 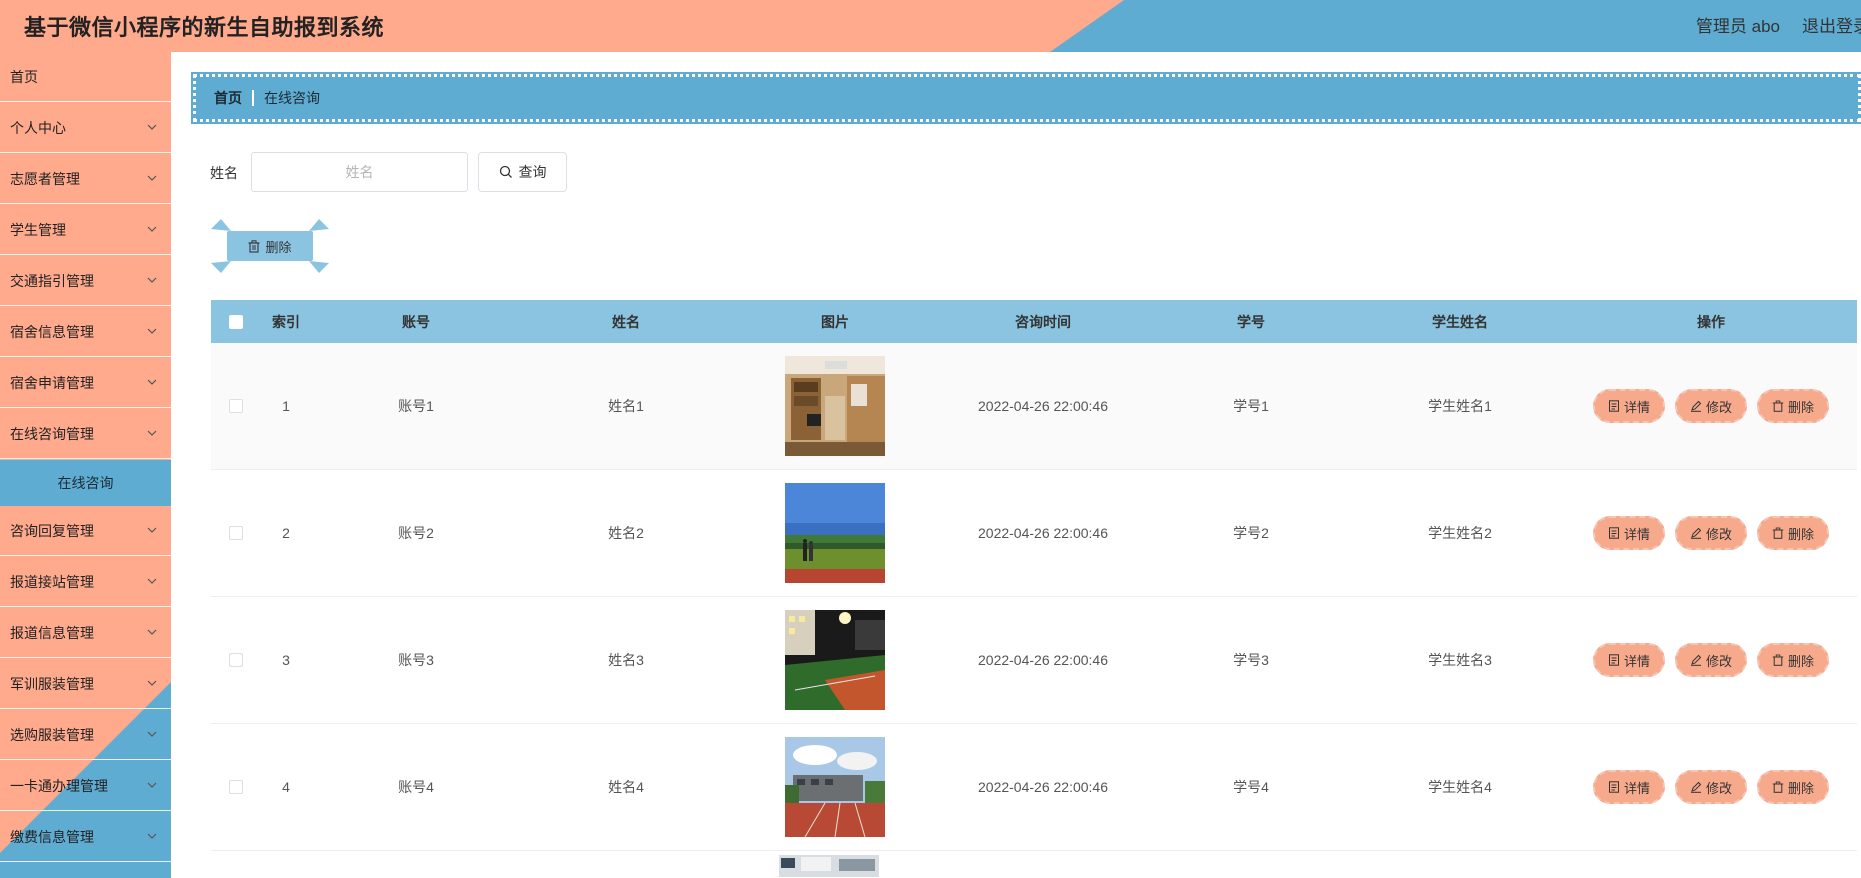 I want to click on consult-image-dorm-room, so click(x=835, y=406).